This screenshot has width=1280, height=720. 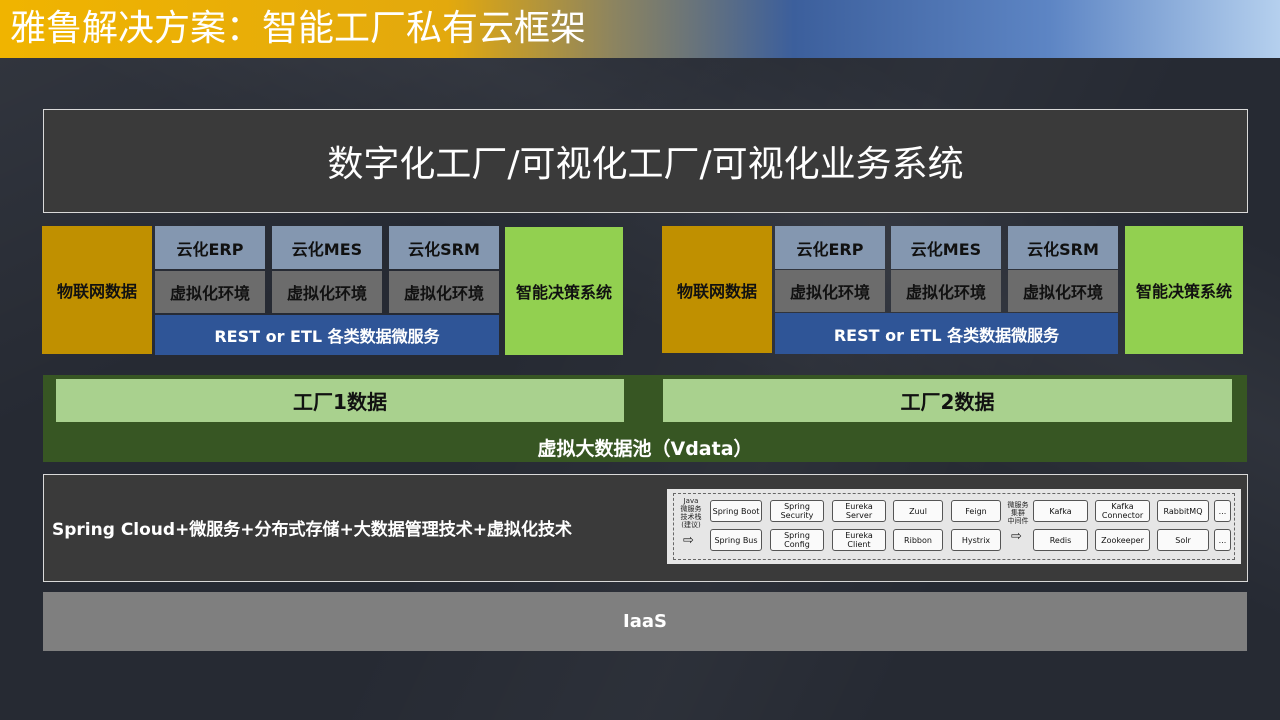 I want to click on virtualization-env-mes-2: 虚拟化环境, so click(x=946, y=291).